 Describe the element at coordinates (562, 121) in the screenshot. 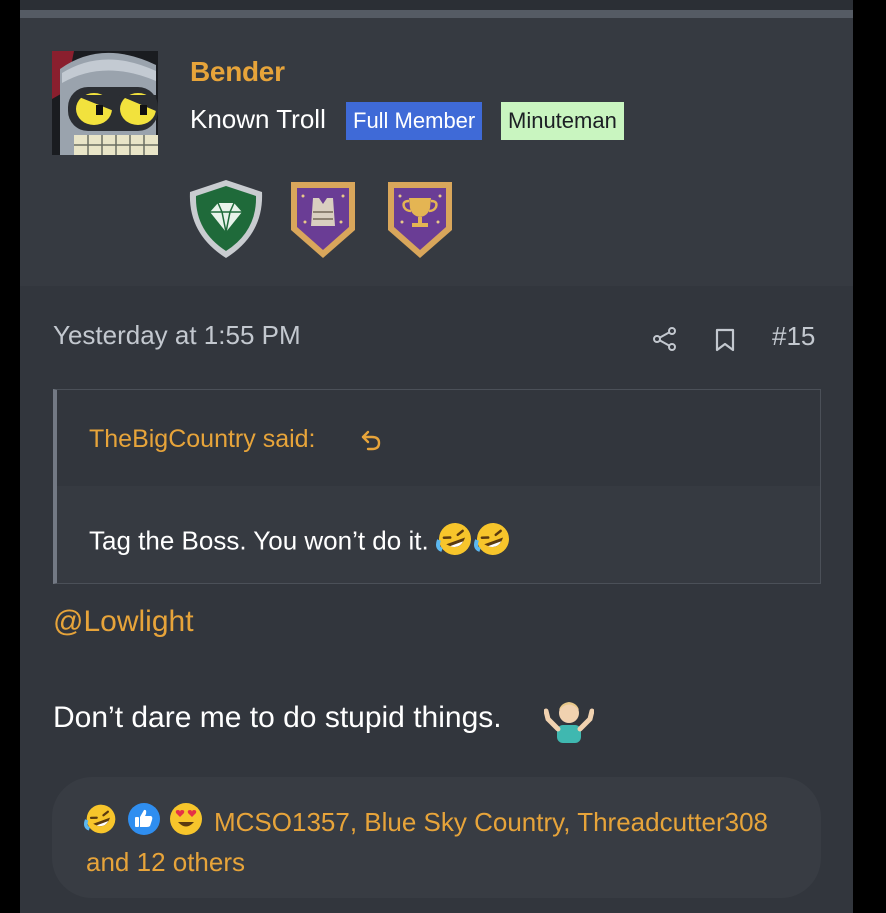

I see `minuteman-badge: Minuteman` at that location.